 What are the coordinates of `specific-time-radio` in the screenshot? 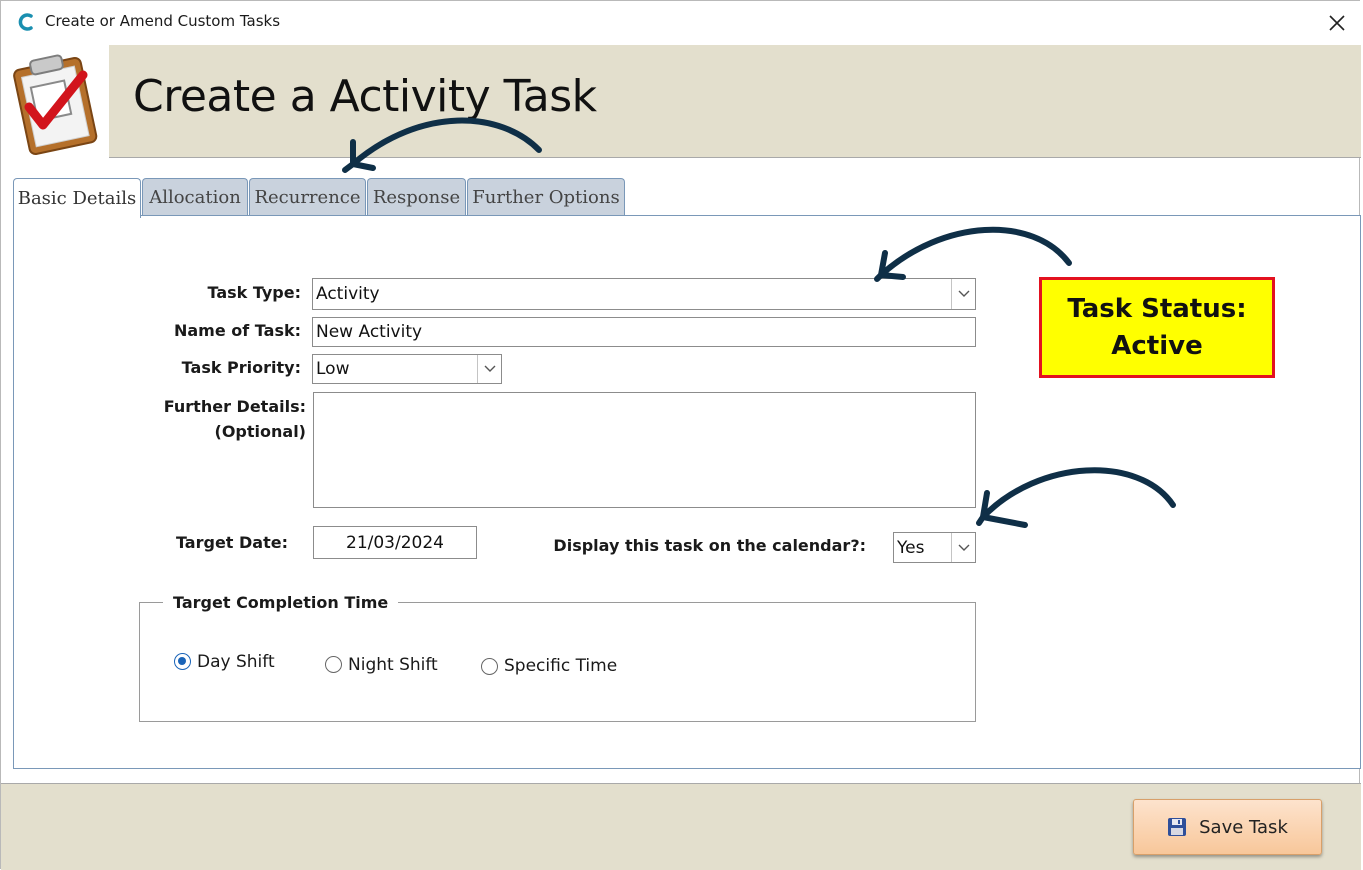 It's located at (489, 666).